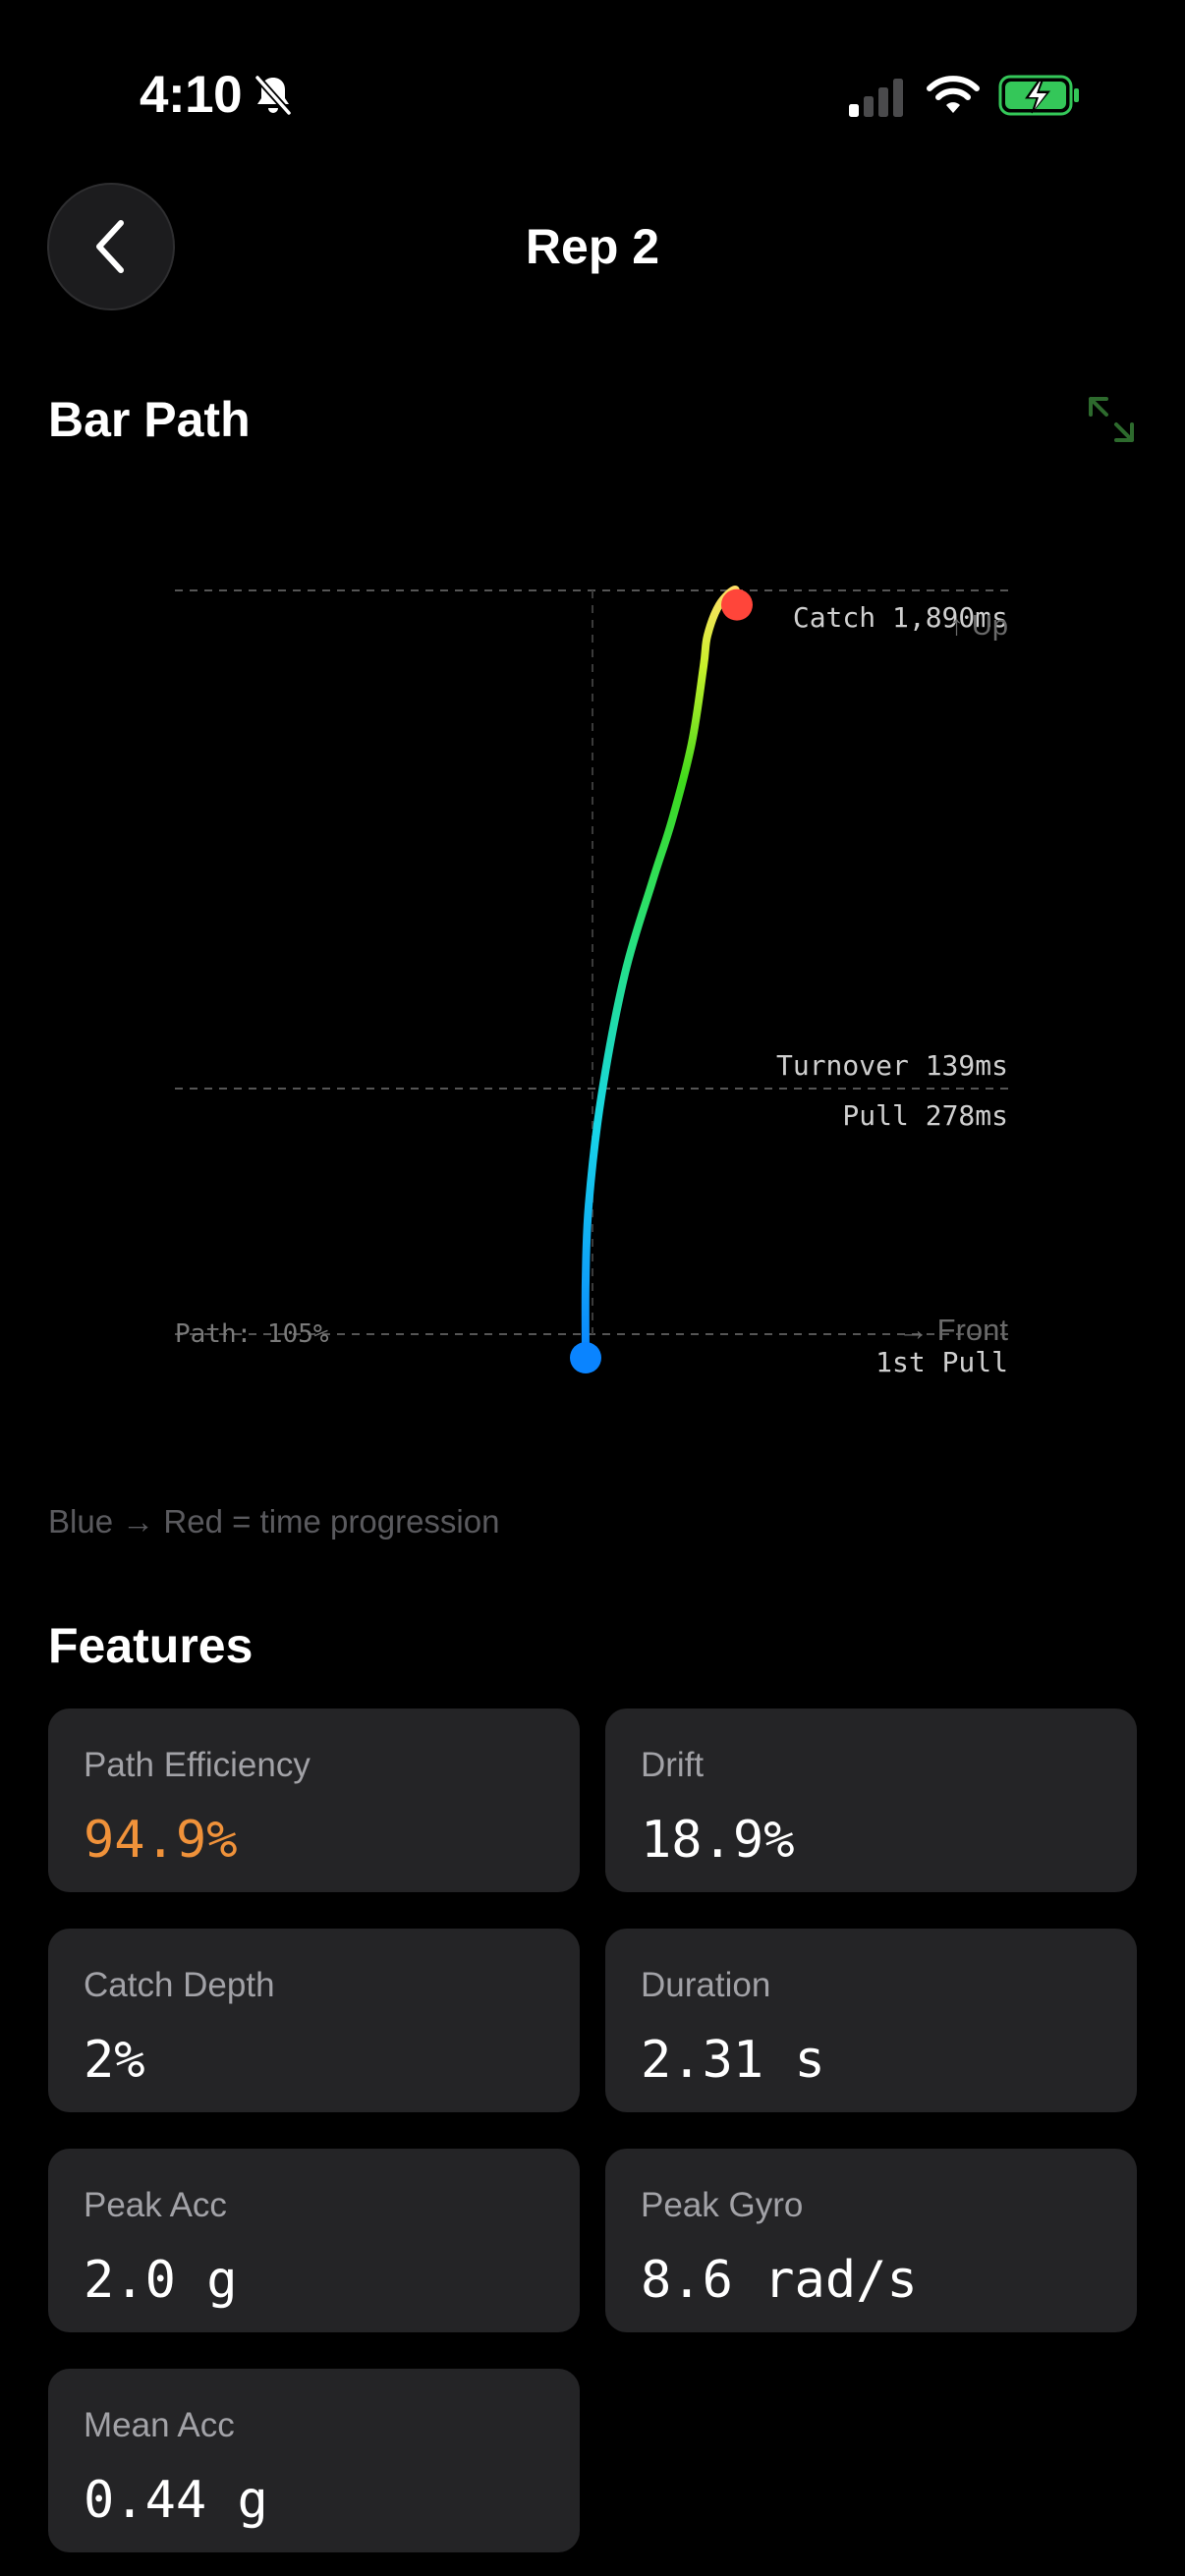  What do you see at coordinates (586, 1357) in the screenshot?
I see `start-point` at bounding box center [586, 1357].